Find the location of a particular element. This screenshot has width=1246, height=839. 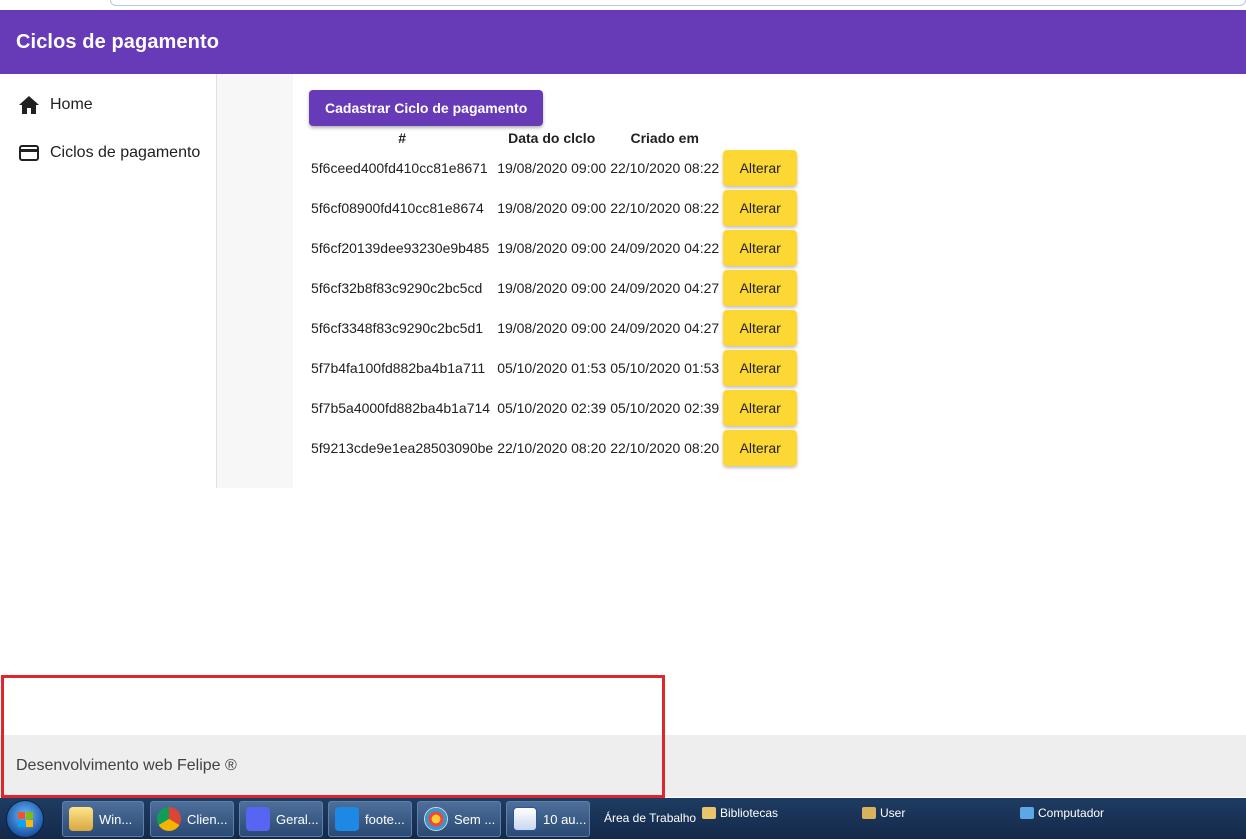

windows-logo-icon is located at coordinates (26, 820).